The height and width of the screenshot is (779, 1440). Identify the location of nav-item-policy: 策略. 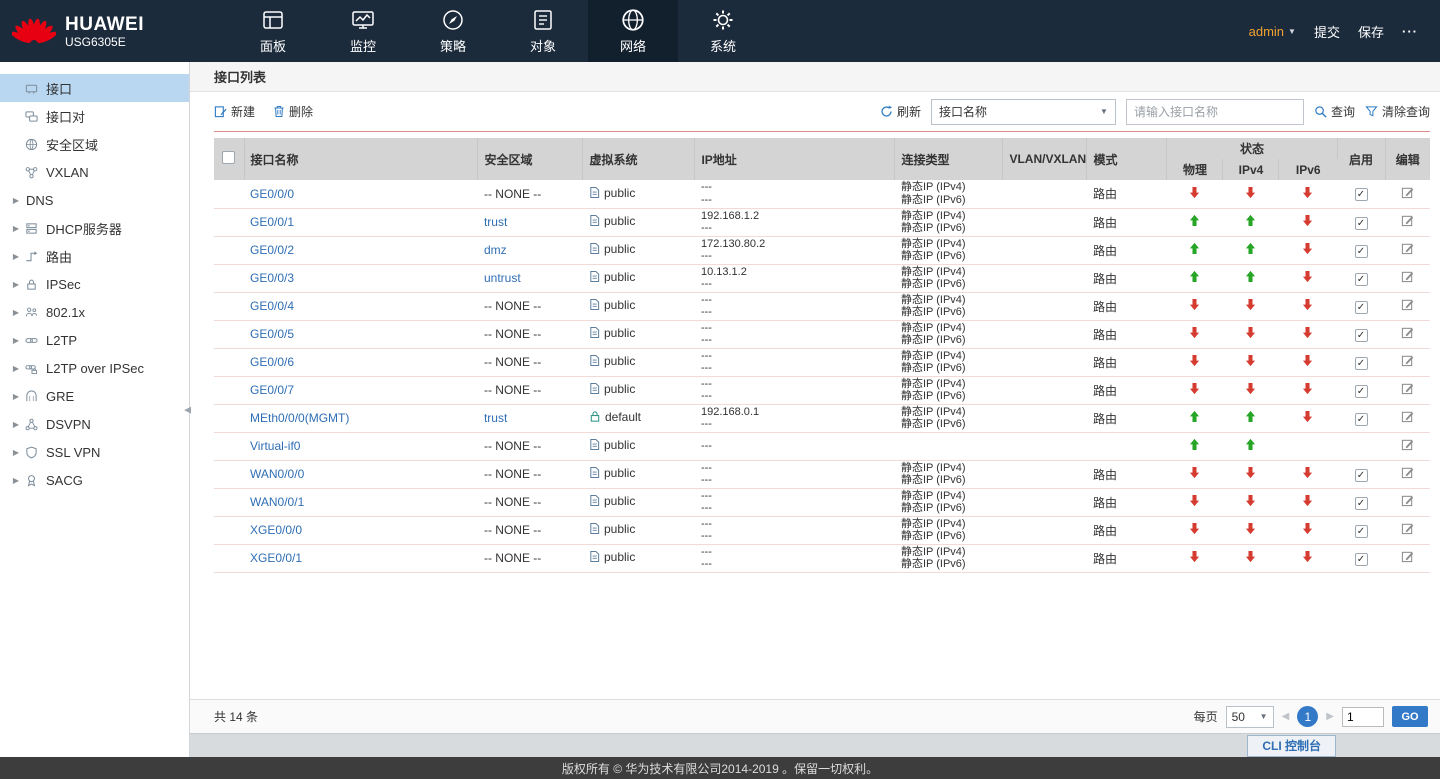
(453, 31).